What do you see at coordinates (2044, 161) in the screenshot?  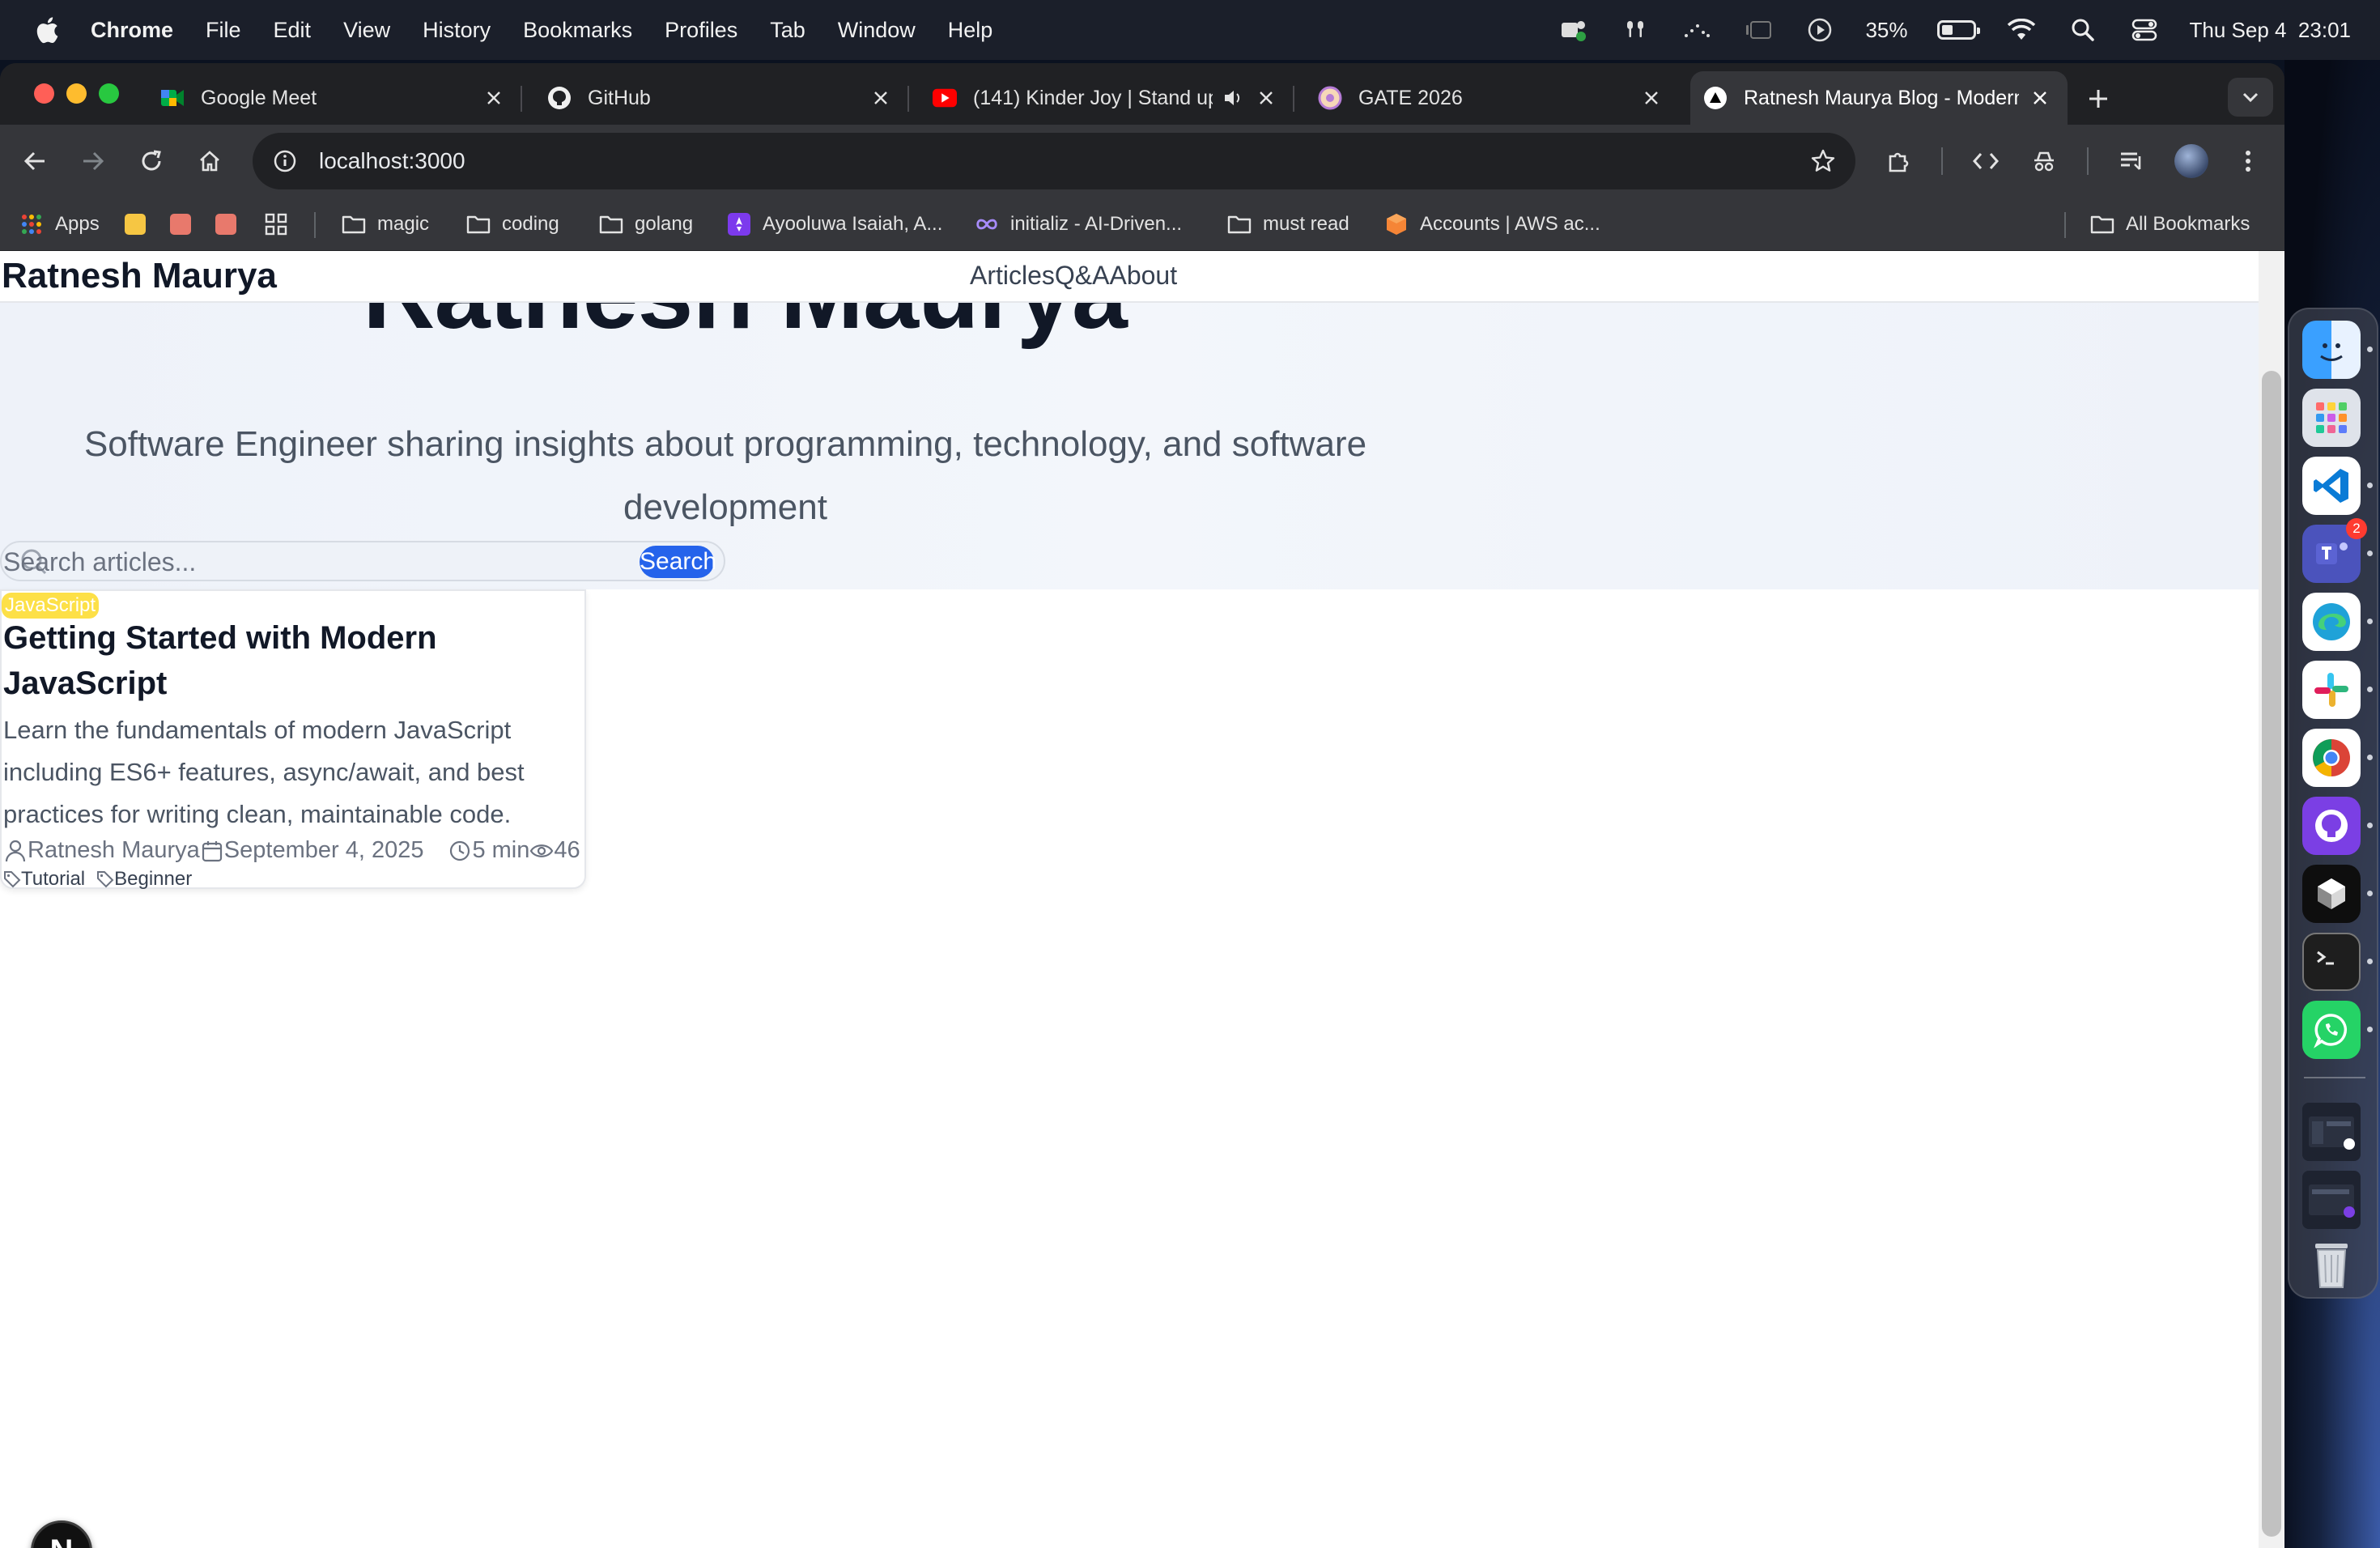 I see `incognito-extension-icon` at bounding box center [2044, 161].